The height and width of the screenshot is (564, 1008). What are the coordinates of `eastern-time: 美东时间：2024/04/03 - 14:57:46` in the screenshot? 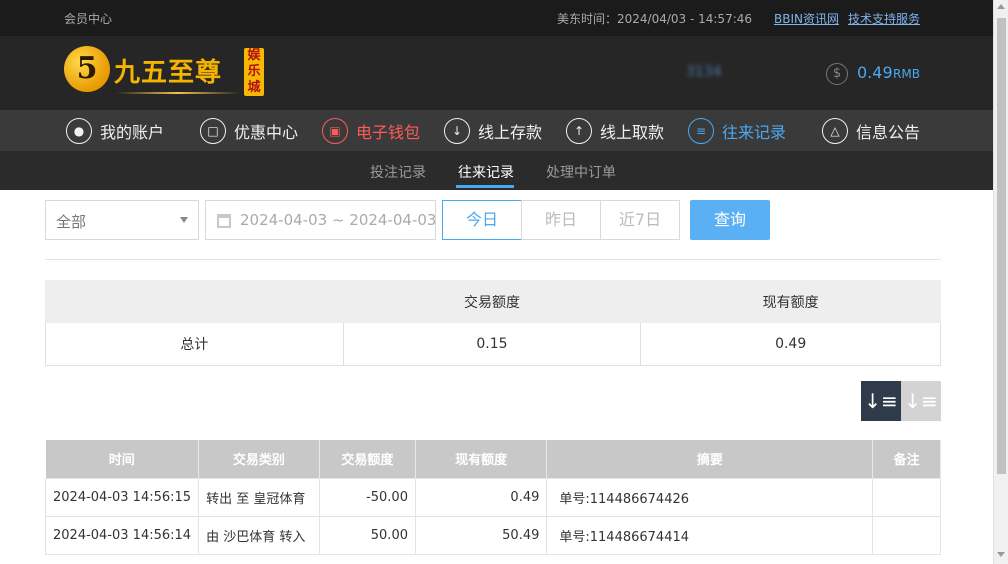 It's located at (655, 19).